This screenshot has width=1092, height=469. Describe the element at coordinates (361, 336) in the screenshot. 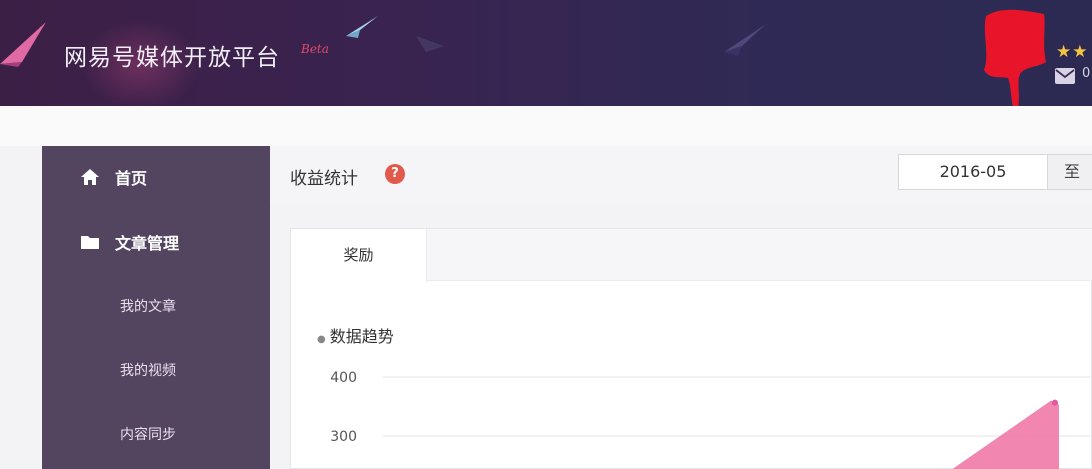

I see `trend-title-text: 数据趋势` at that location.